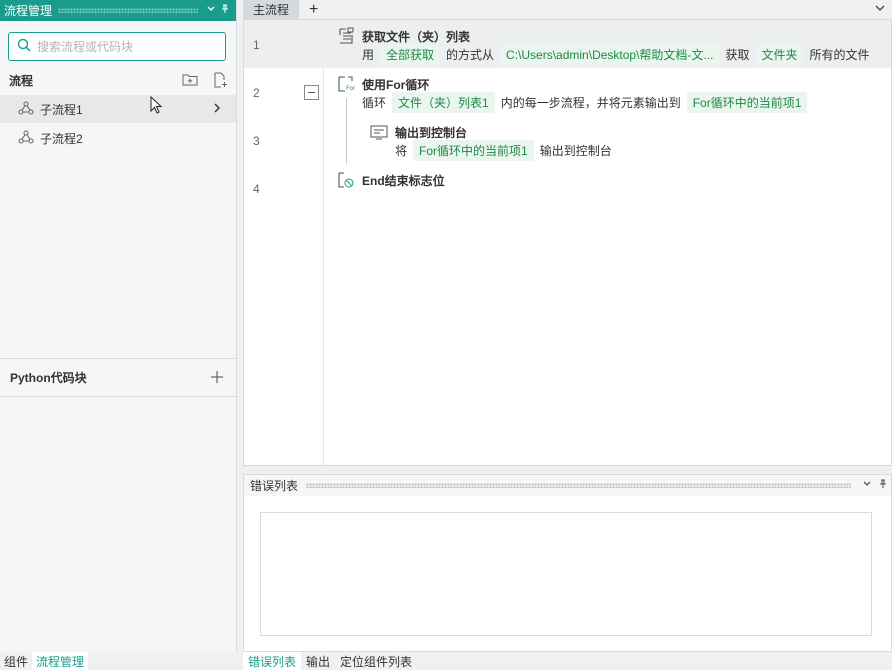  Describe the element at coordinates (256, 141) in the screenshot. I see `line-number: 3` at that location.